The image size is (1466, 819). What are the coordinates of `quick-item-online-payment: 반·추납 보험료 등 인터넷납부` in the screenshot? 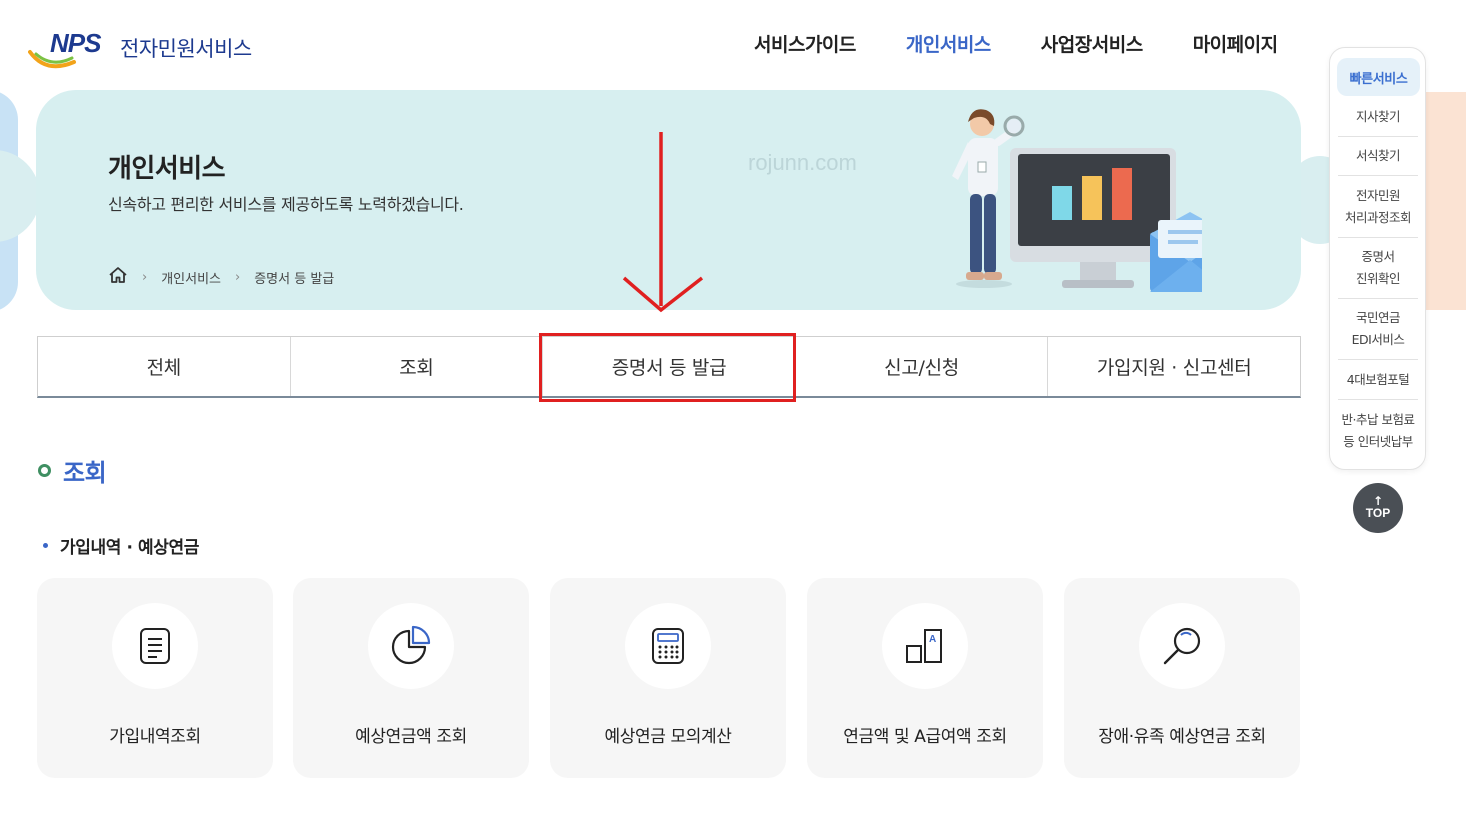 It's located at (1378, 431).